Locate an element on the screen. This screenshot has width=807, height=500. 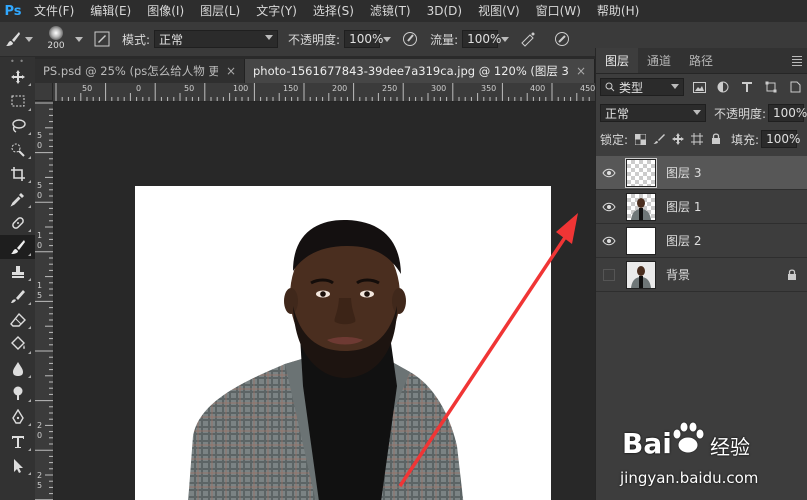
layer-opacity-input: 100% is located at coordinates (787, 113).